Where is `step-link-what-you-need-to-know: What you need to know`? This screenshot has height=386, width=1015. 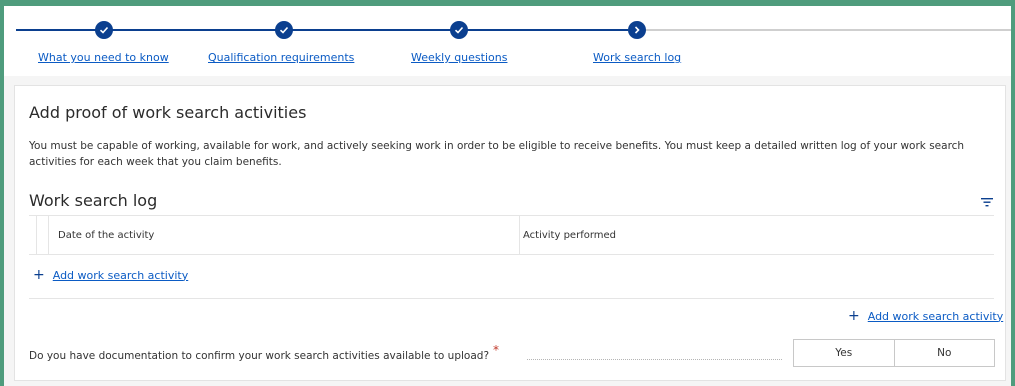
step-link-what-you-need-to-know: What you need to know is located at coordinates (103, 57).